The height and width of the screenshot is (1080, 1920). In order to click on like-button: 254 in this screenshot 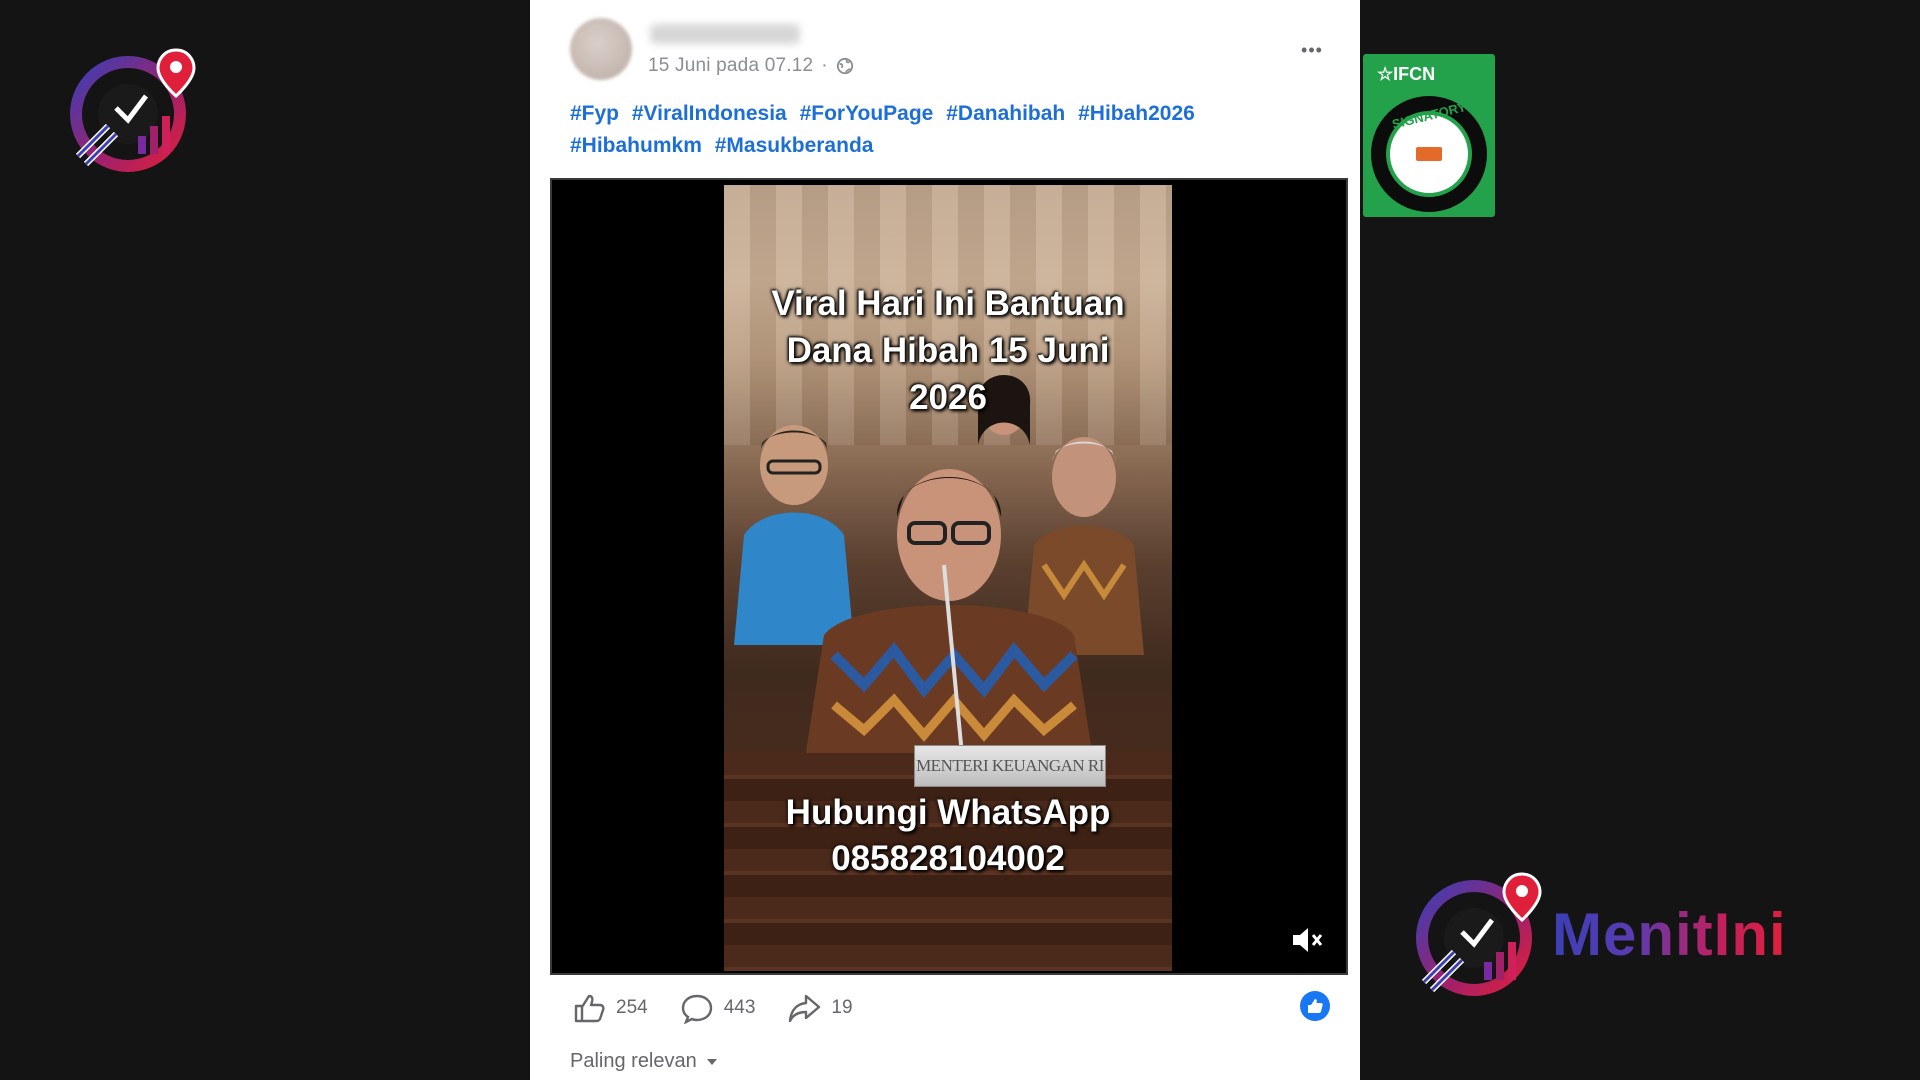, I will do `click(610, 1008)`.